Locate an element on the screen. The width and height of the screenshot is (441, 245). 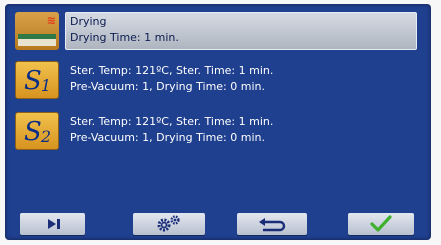
program-s2-number: 2 is located at coordinates (45, 136).